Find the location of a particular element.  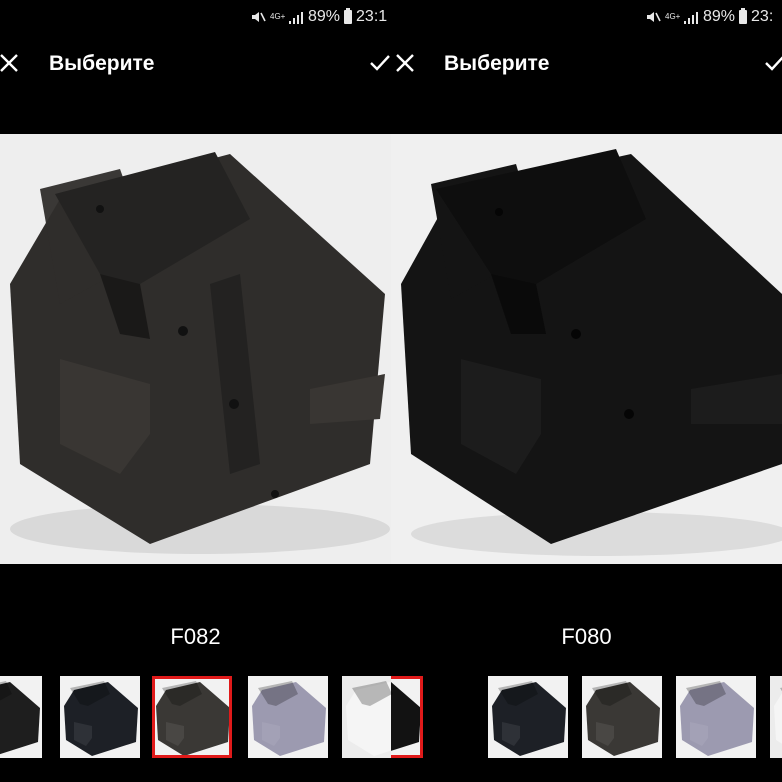

status-bar: 4G+ 89% 23: is located at coordinates (709, 17).